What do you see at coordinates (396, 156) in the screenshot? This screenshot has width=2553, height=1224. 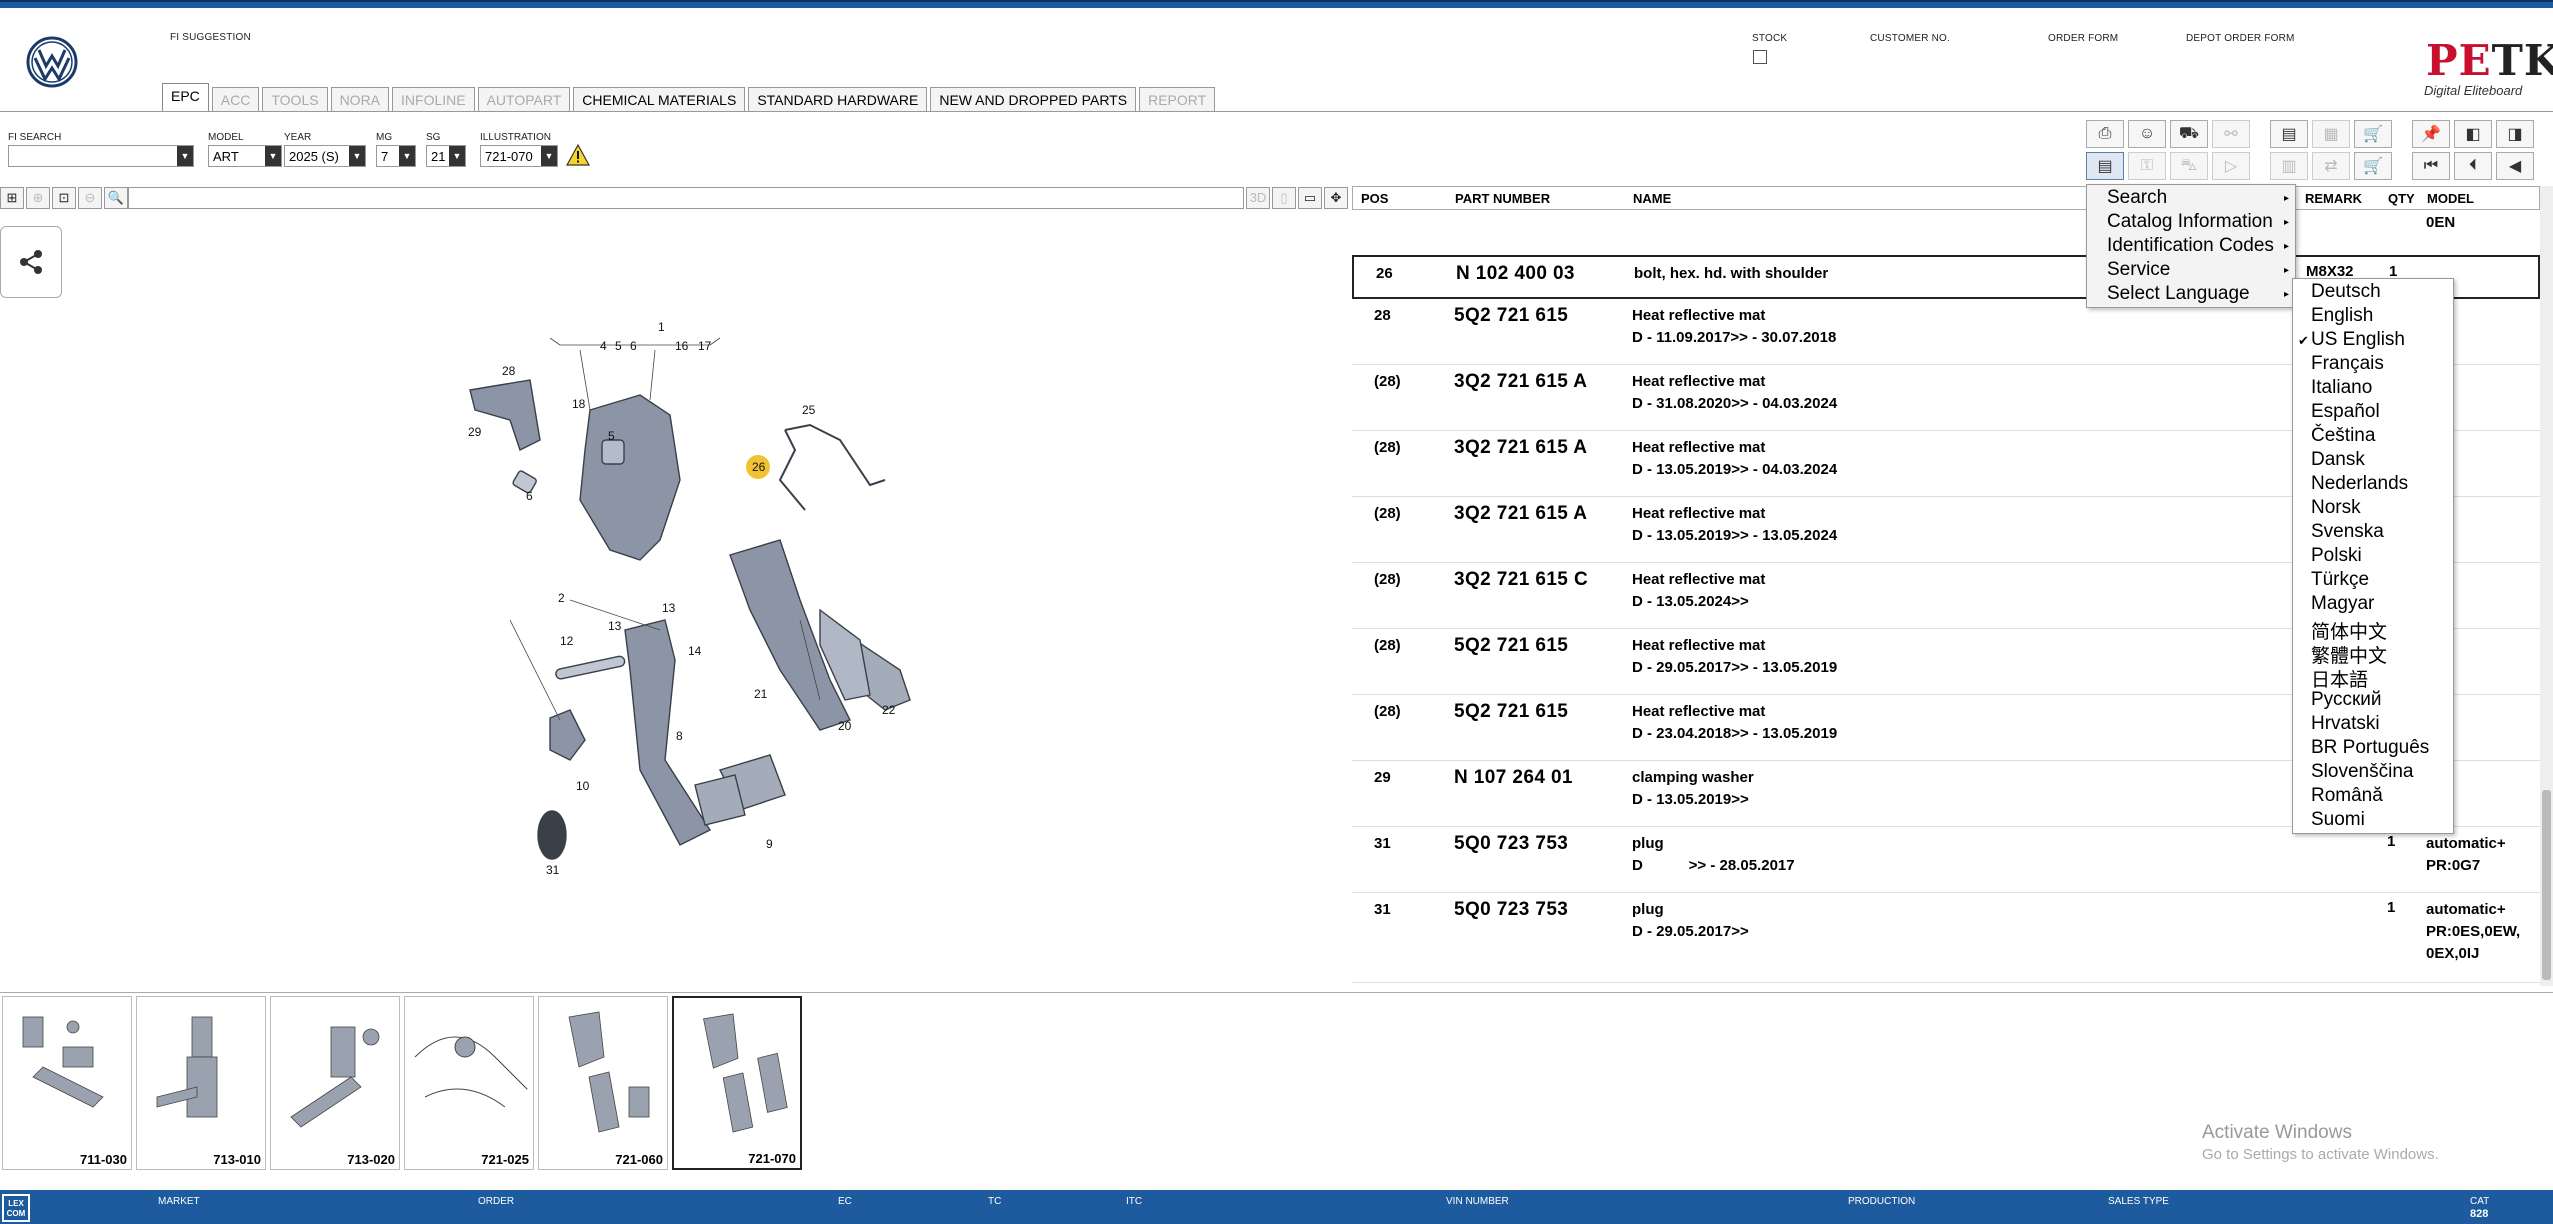 I see `mg-select: 7 ▼` at bounding box center [396, 156].